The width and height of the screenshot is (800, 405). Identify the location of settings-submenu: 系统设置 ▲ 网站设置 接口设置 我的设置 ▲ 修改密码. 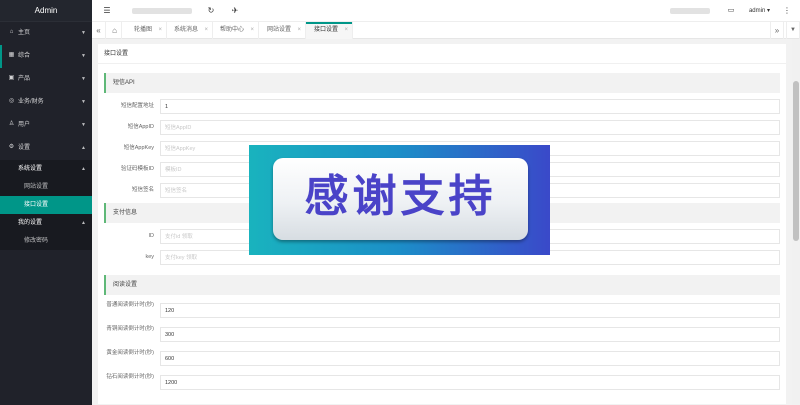
(46, 205).